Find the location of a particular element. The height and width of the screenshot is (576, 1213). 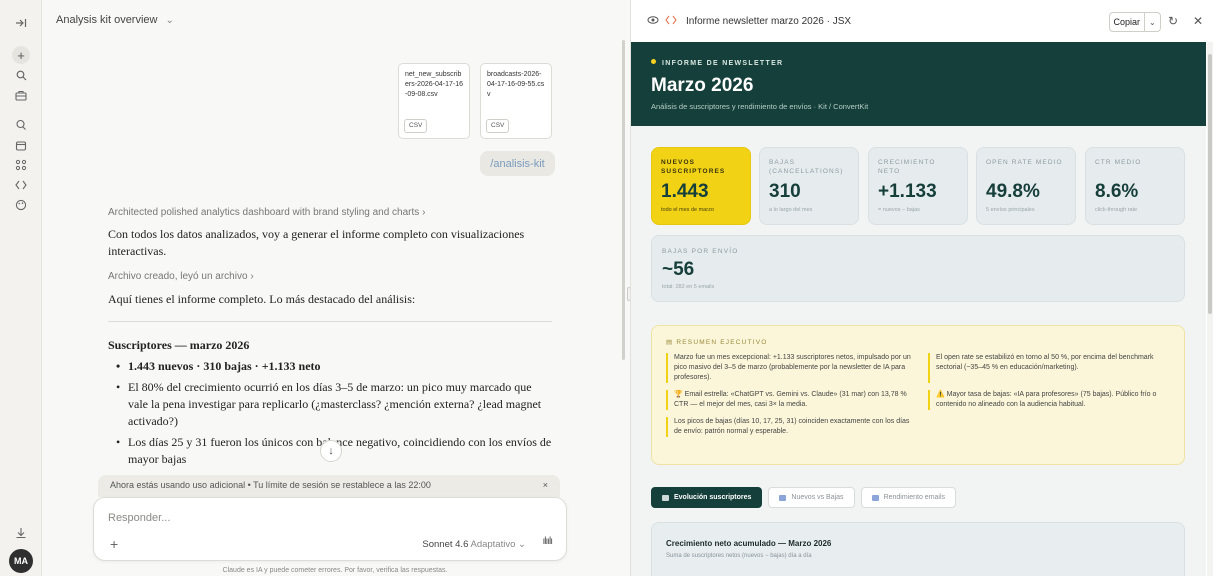

conversation-title: Analysis kit overview ⌄ is located at coordinates (115, 20).